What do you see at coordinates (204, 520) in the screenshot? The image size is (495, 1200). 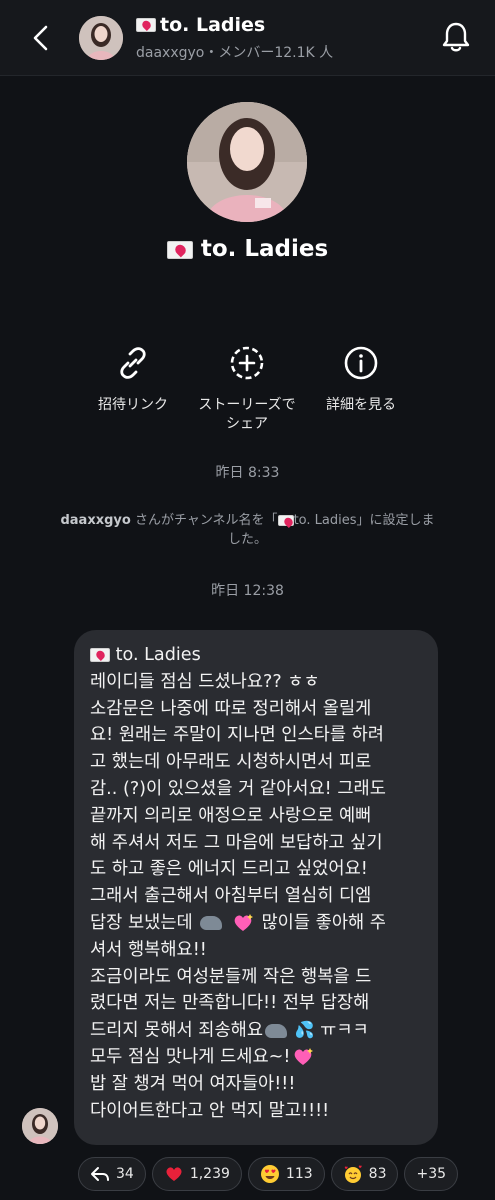 I see `system-text-before: さんがチャンネル名を「` at bounding box center [204, 520].